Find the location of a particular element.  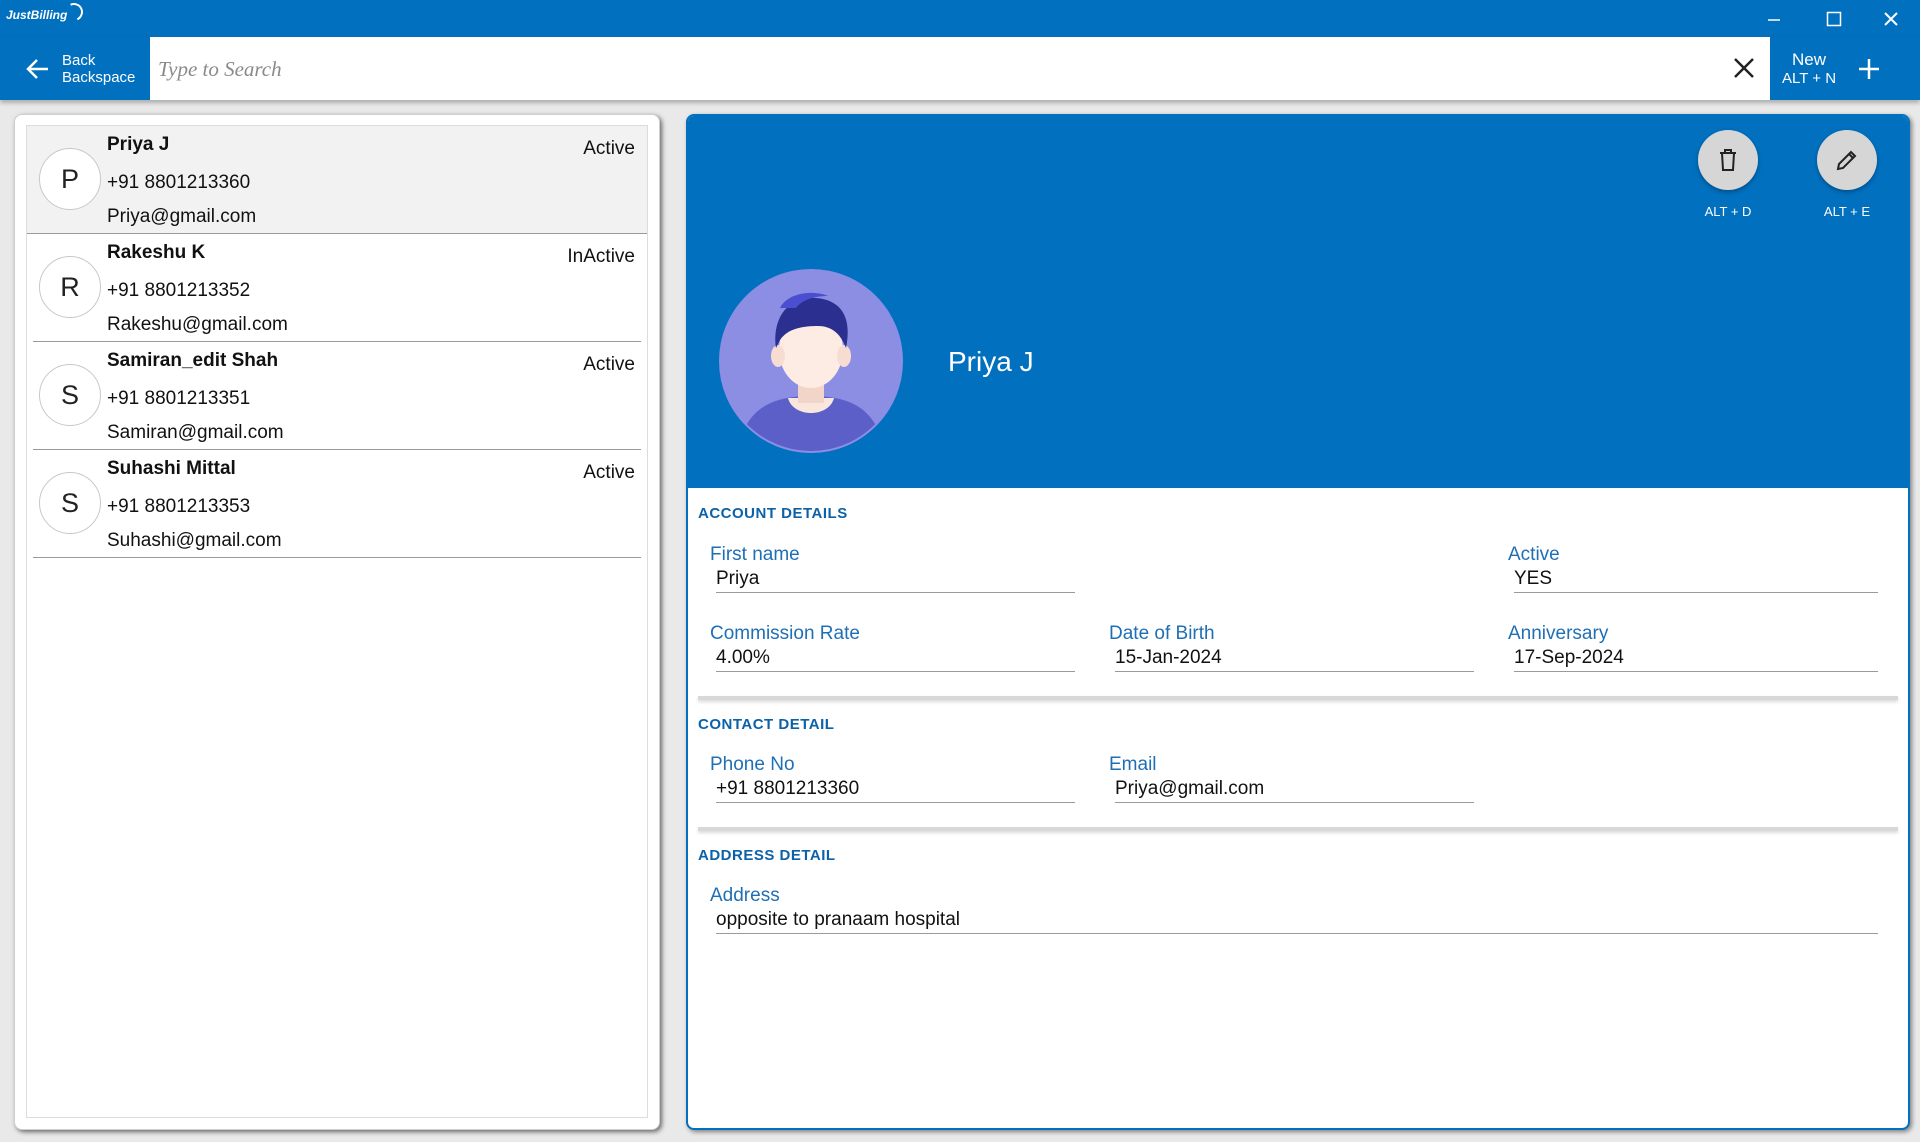

search-box is located at coordinates (960, 69).